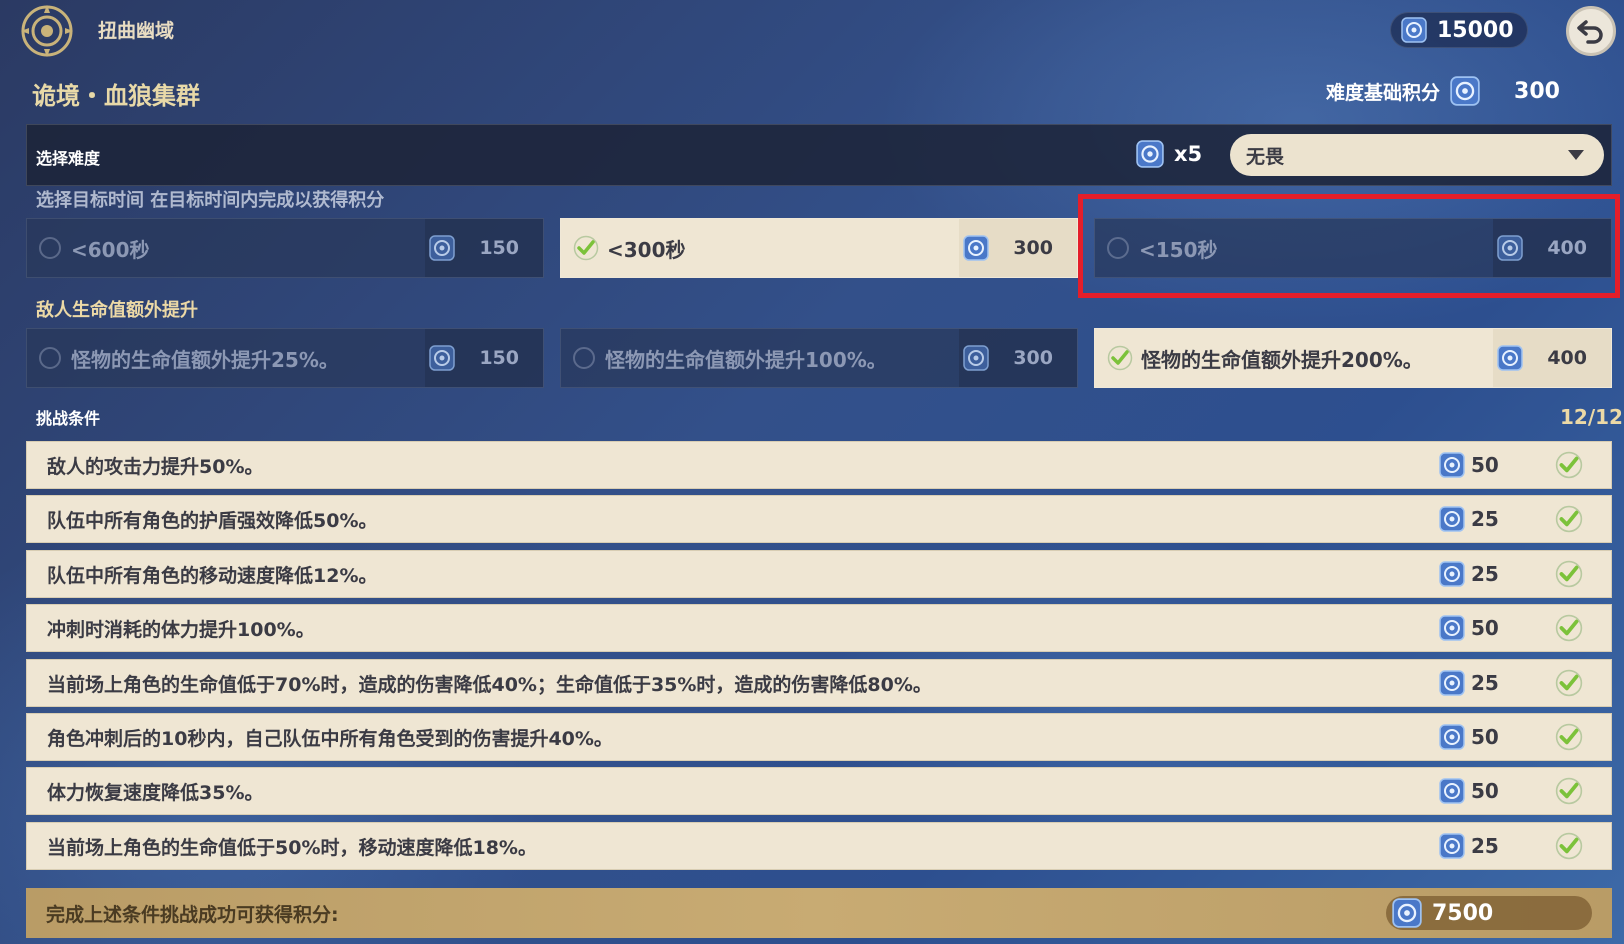  Describe the element at coordinates (1169, 154) in the screenshot. I see `difficulty-multiplier: x5` at that location.